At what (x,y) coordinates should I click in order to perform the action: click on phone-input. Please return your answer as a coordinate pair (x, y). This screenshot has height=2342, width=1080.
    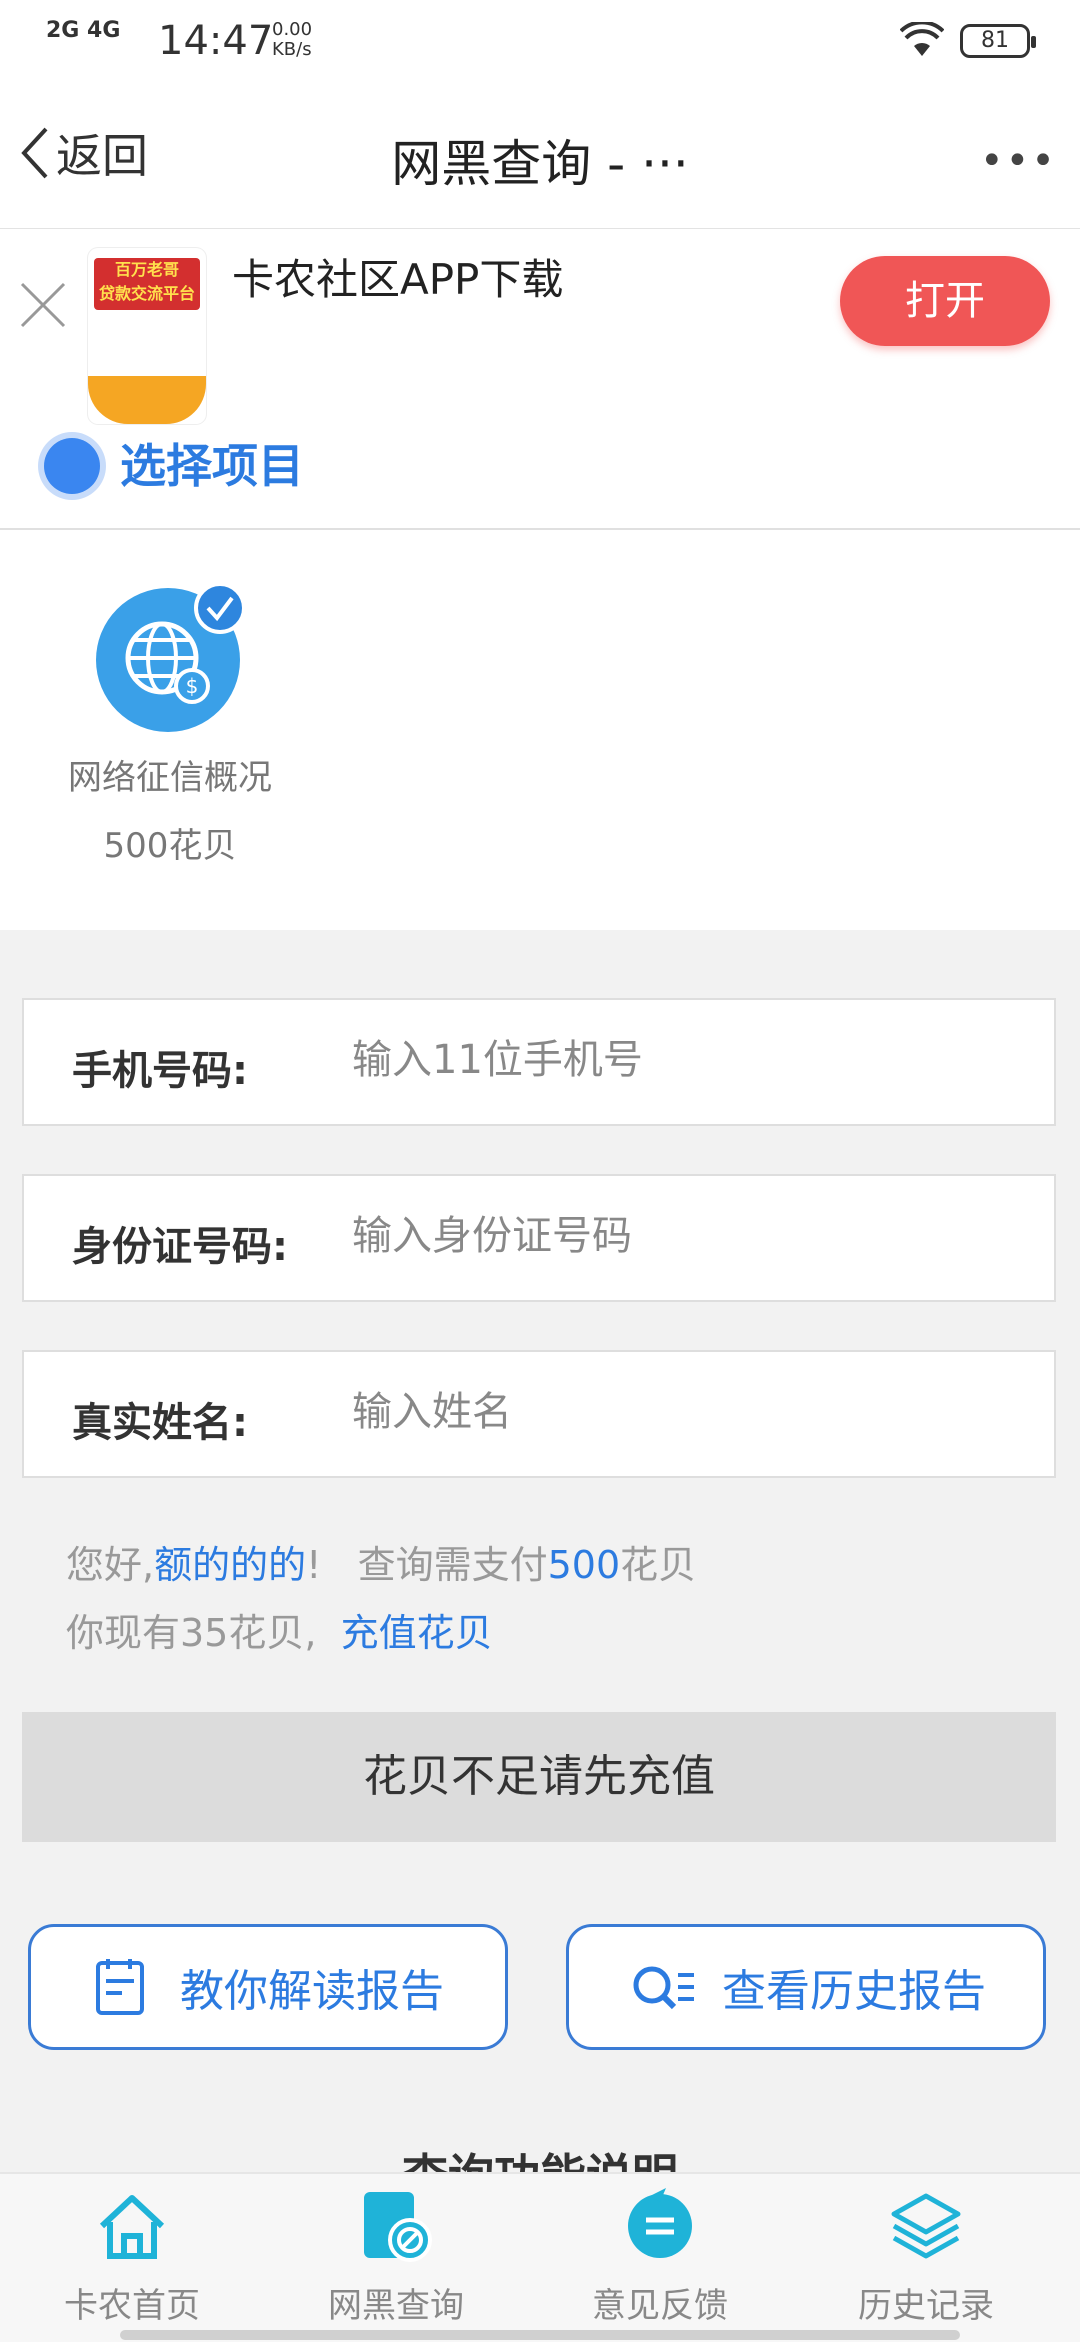
    Looking at the image, I should click on (692, 1060).